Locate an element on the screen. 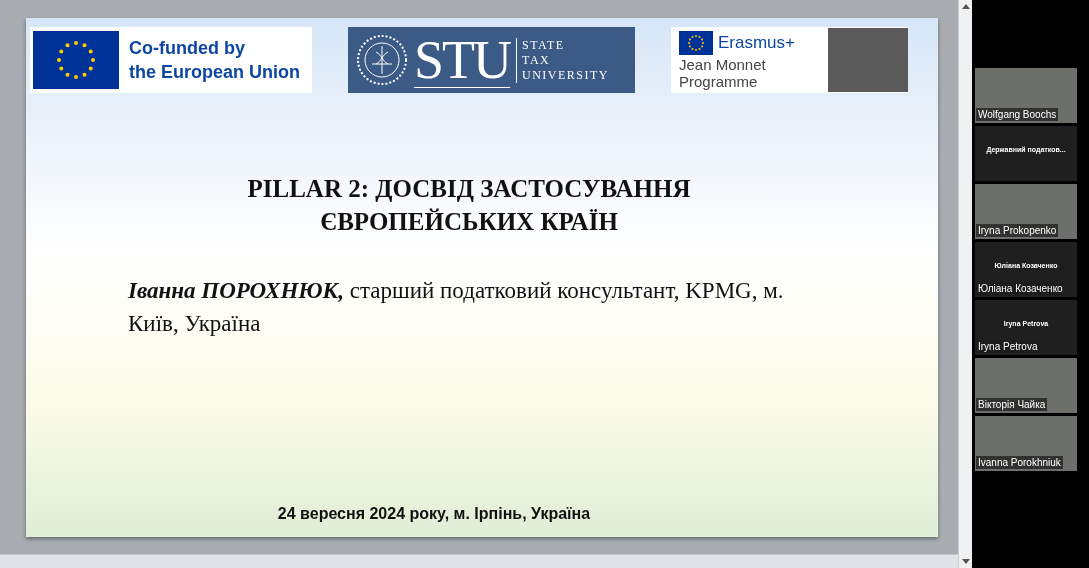 The width and height of the screenshot is (1089, 568). participant-tile: Wolfgang Boochs is located at coordinates (1026, 95).